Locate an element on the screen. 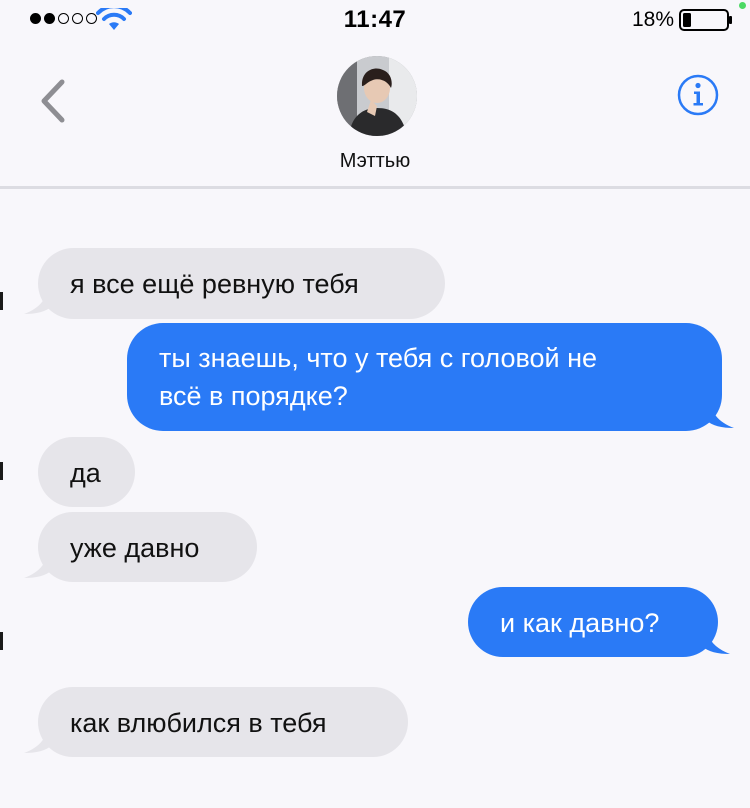 This screenshot has width=750, height=808. message-bubble-incoming: как влюбился в тебя is located at coordinates (223, 722).